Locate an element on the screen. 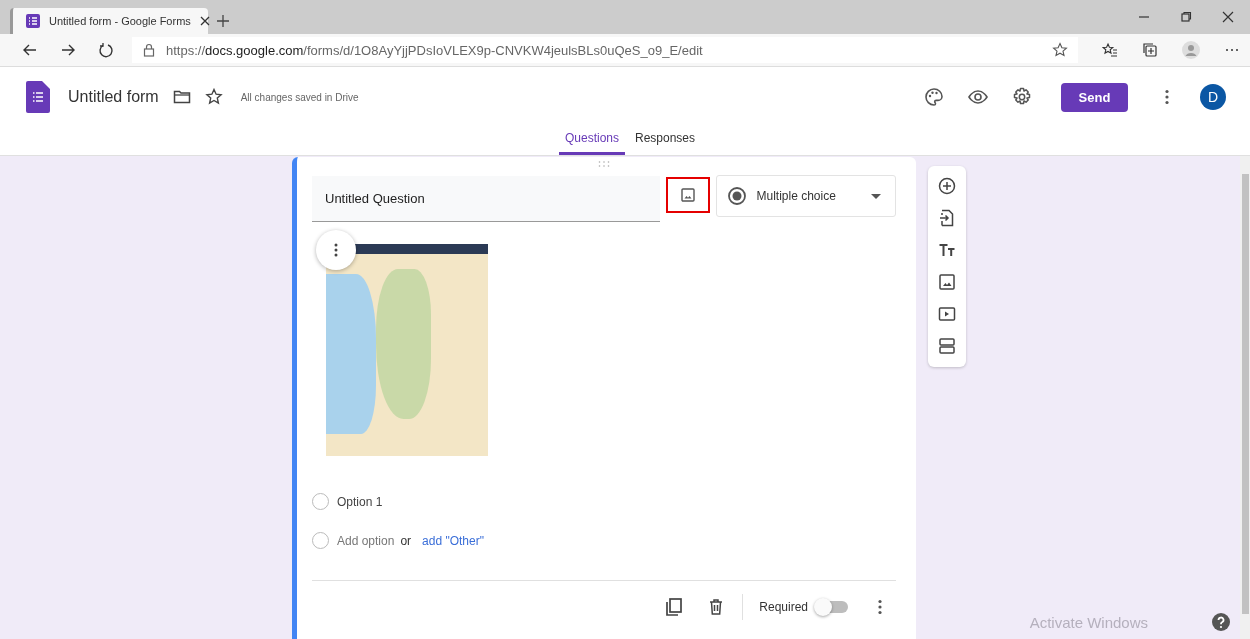  scrollbar is located at coordinates (1245, 397).